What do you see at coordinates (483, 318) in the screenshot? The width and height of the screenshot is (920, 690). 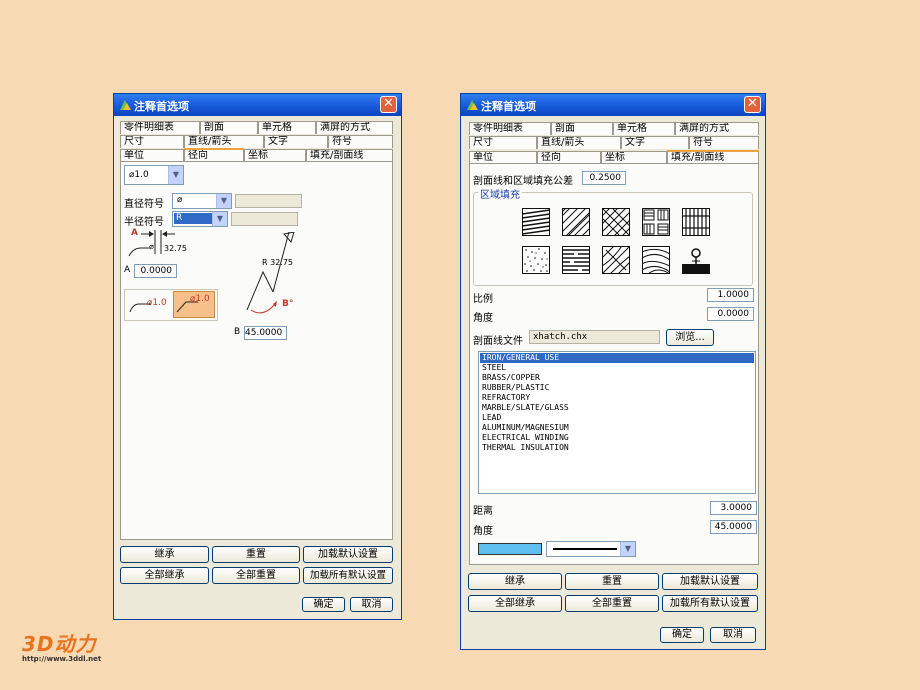 I see `angle-label: 角度` at bounding box center [483, 318].